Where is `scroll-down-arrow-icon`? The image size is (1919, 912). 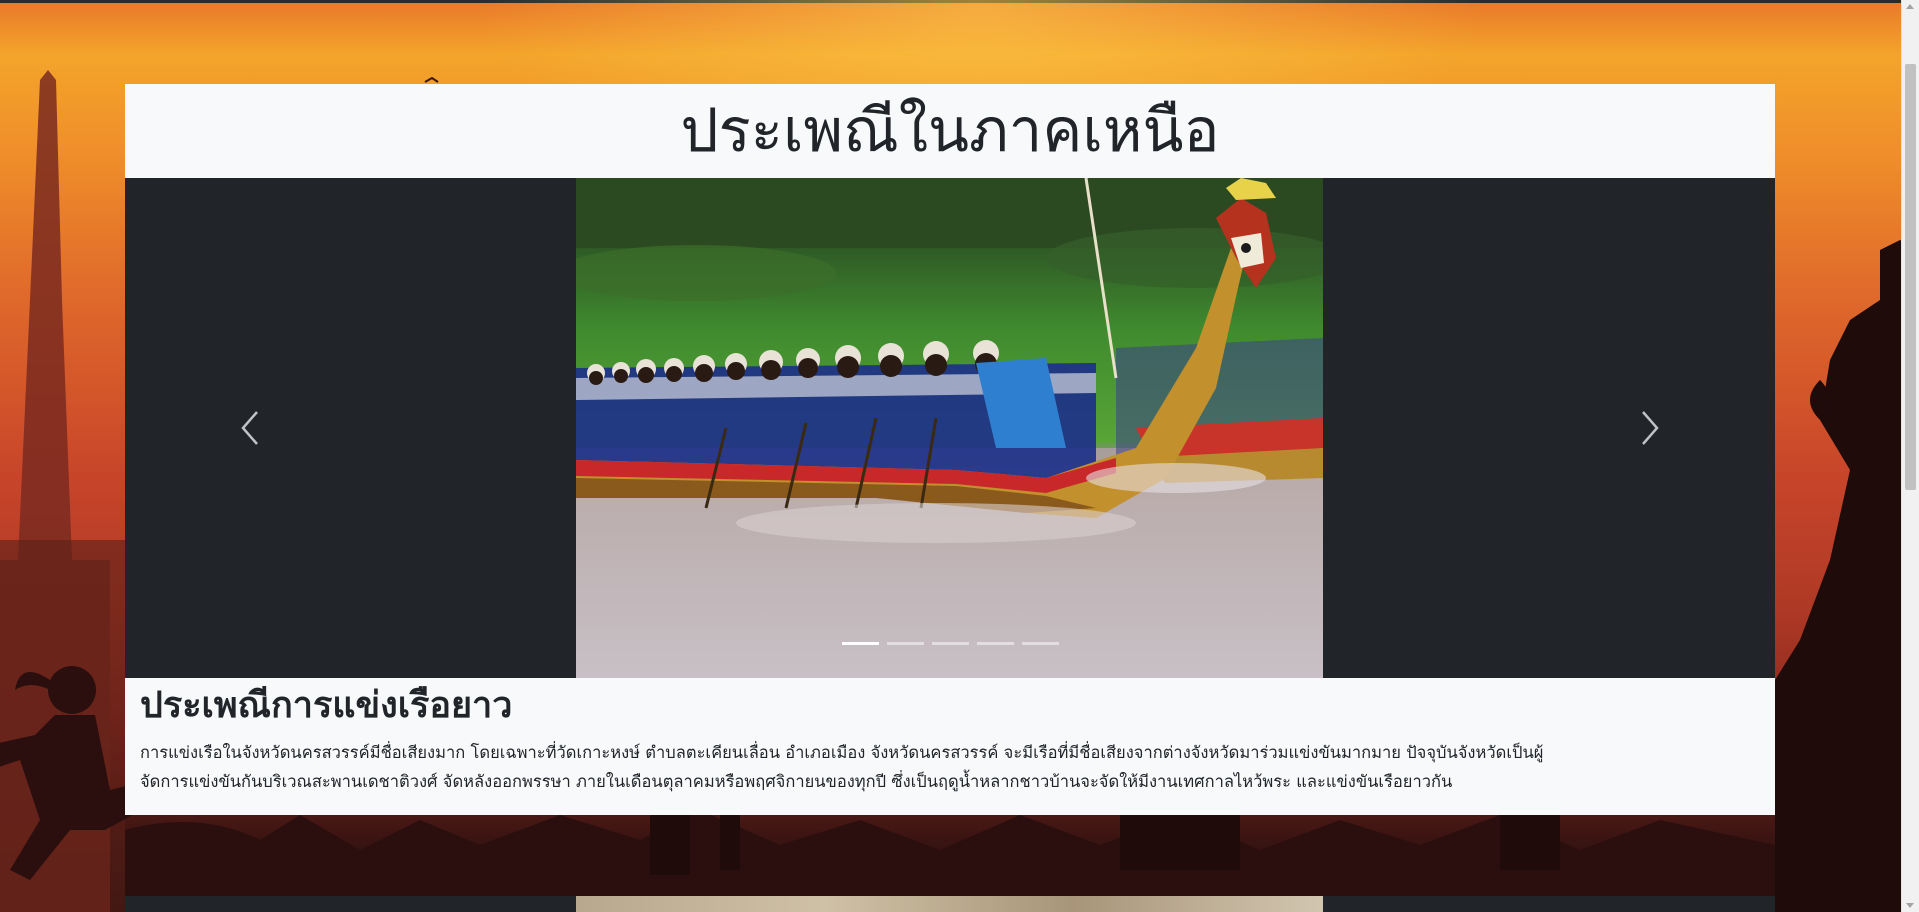 scroll-down-arrow-icon is located at coordinates (1910, 905).